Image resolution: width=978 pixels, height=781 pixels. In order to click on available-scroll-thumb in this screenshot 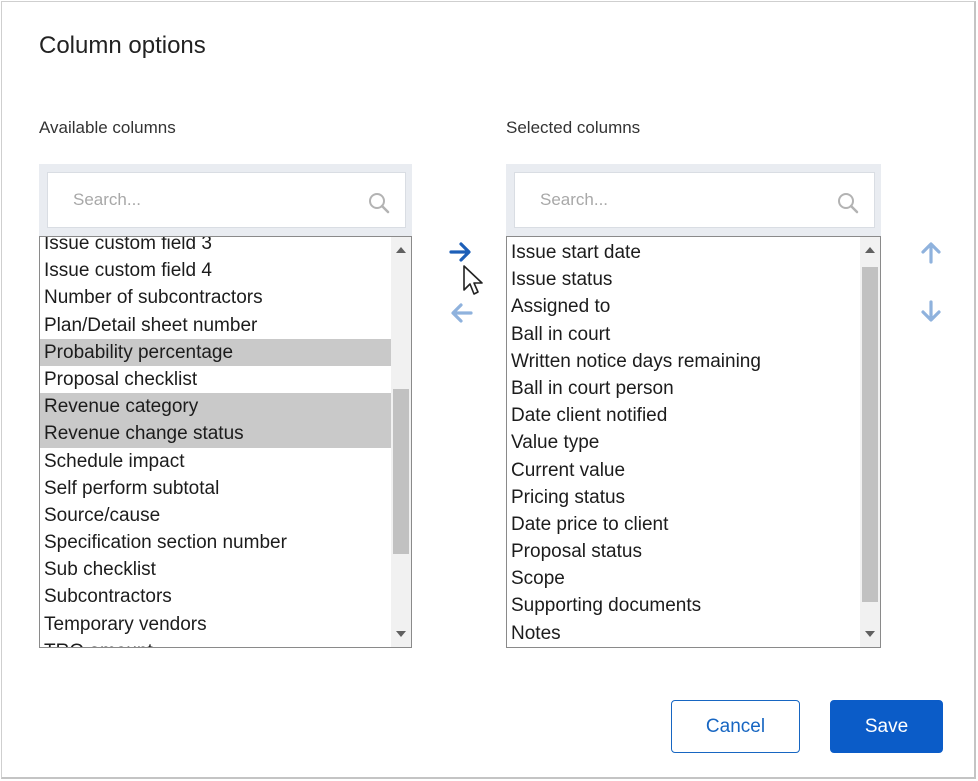, I will do `click(401, 471)`.